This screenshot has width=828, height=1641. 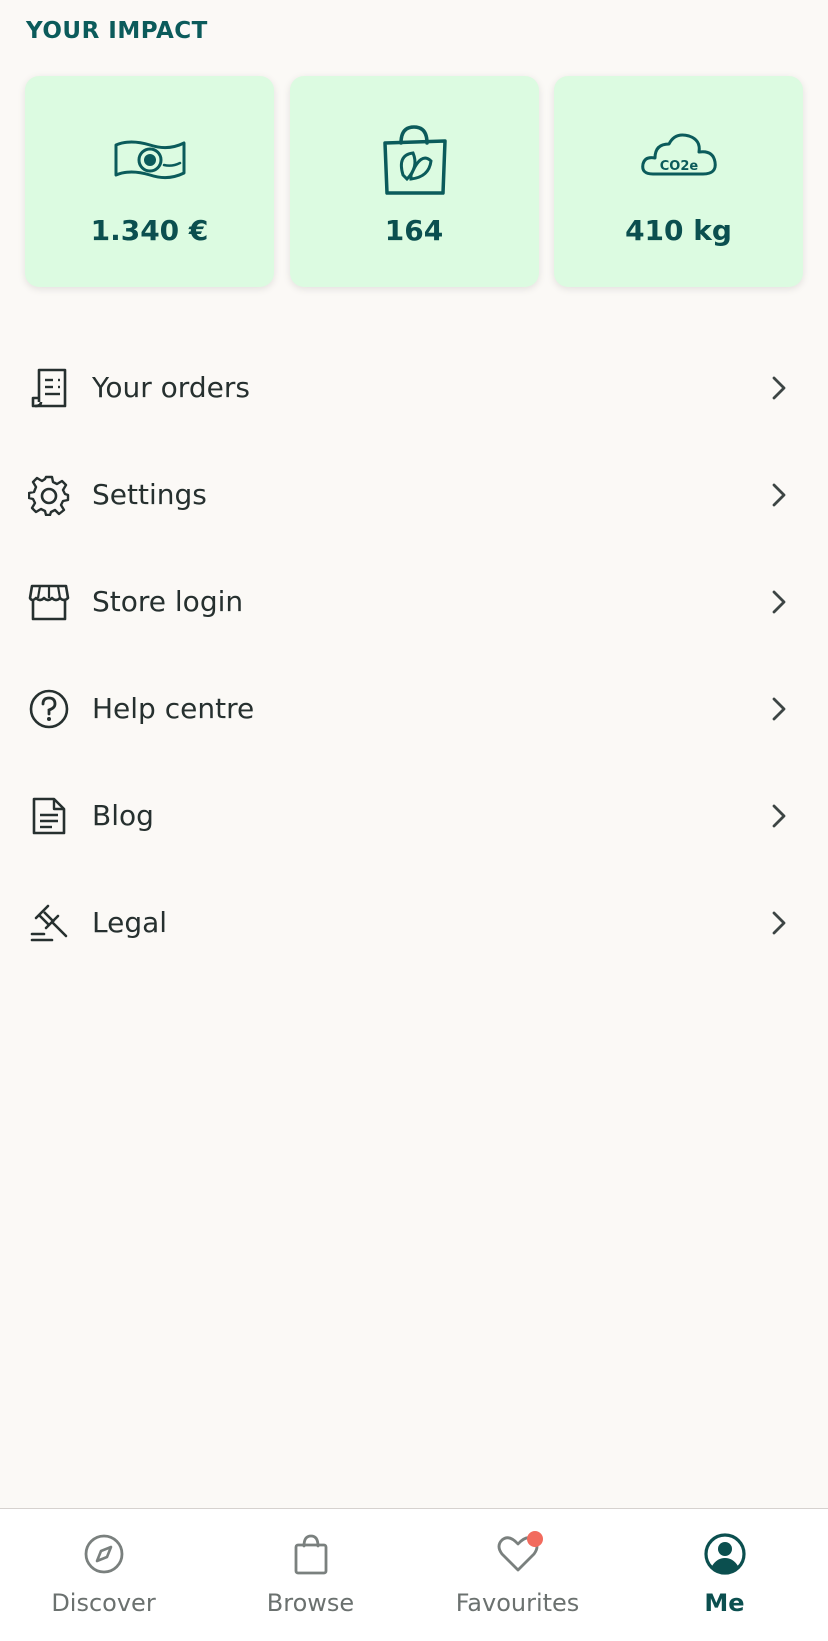 What do you see at coordinates (103, 1603) in the screenshot?
I see `tab-label: Discover` at bounding box center [103, 1603].